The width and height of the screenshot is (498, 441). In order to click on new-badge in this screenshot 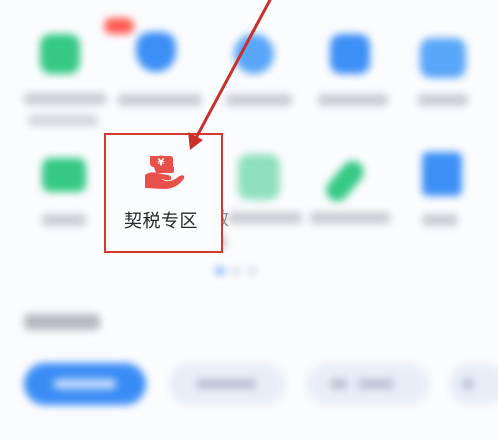, I will do `click(119, 26)`.